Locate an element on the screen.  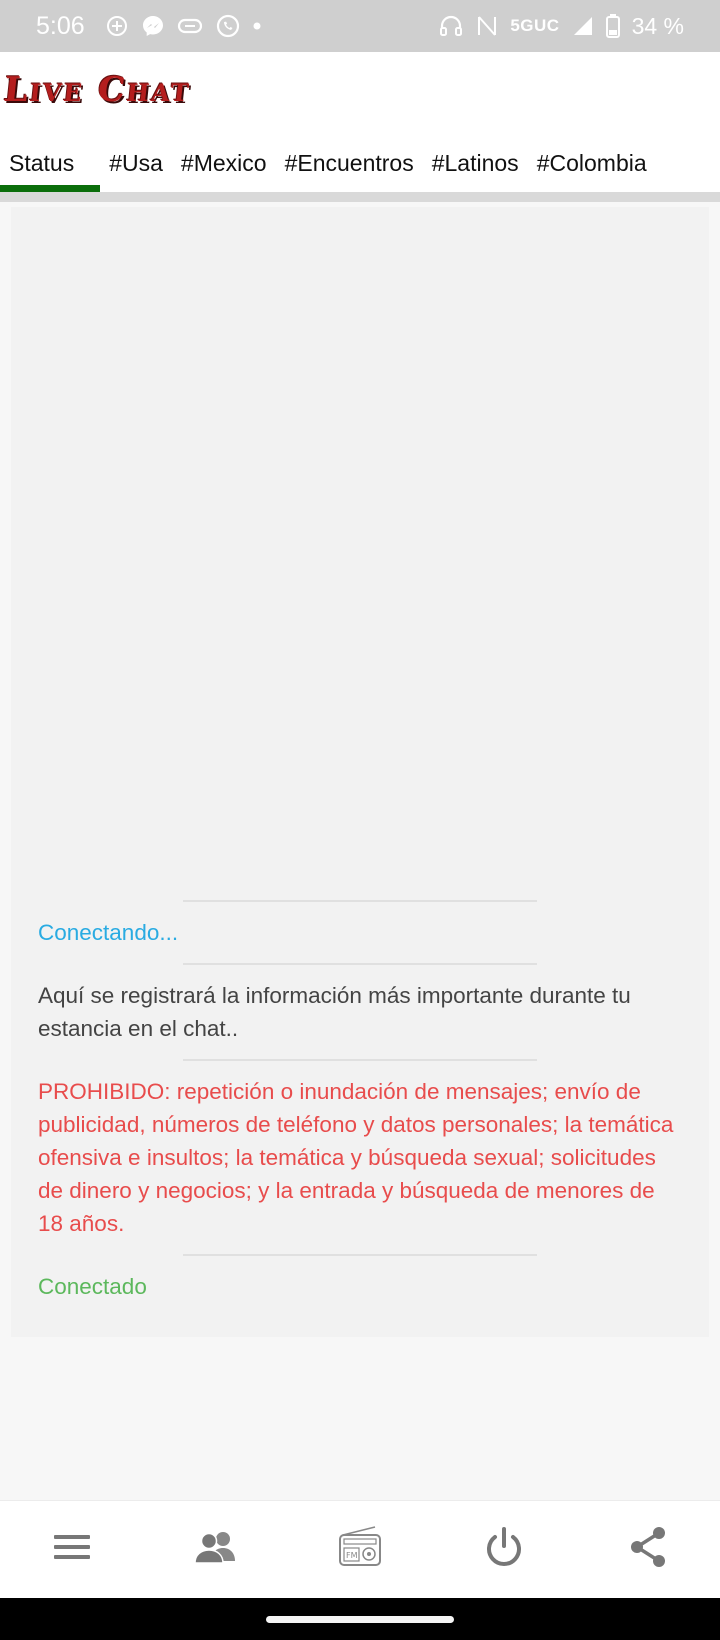
share-button is located at coordinates (648, 1550).